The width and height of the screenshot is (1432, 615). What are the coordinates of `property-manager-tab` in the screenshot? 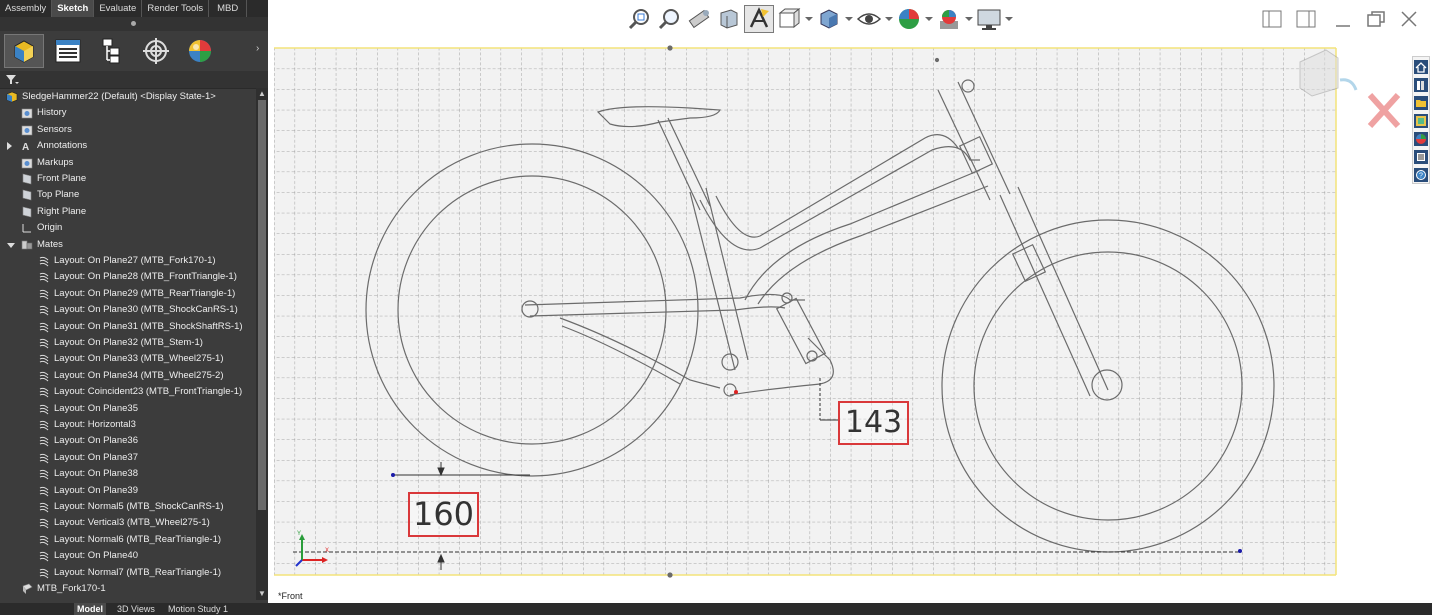 It's located at (68, 51).